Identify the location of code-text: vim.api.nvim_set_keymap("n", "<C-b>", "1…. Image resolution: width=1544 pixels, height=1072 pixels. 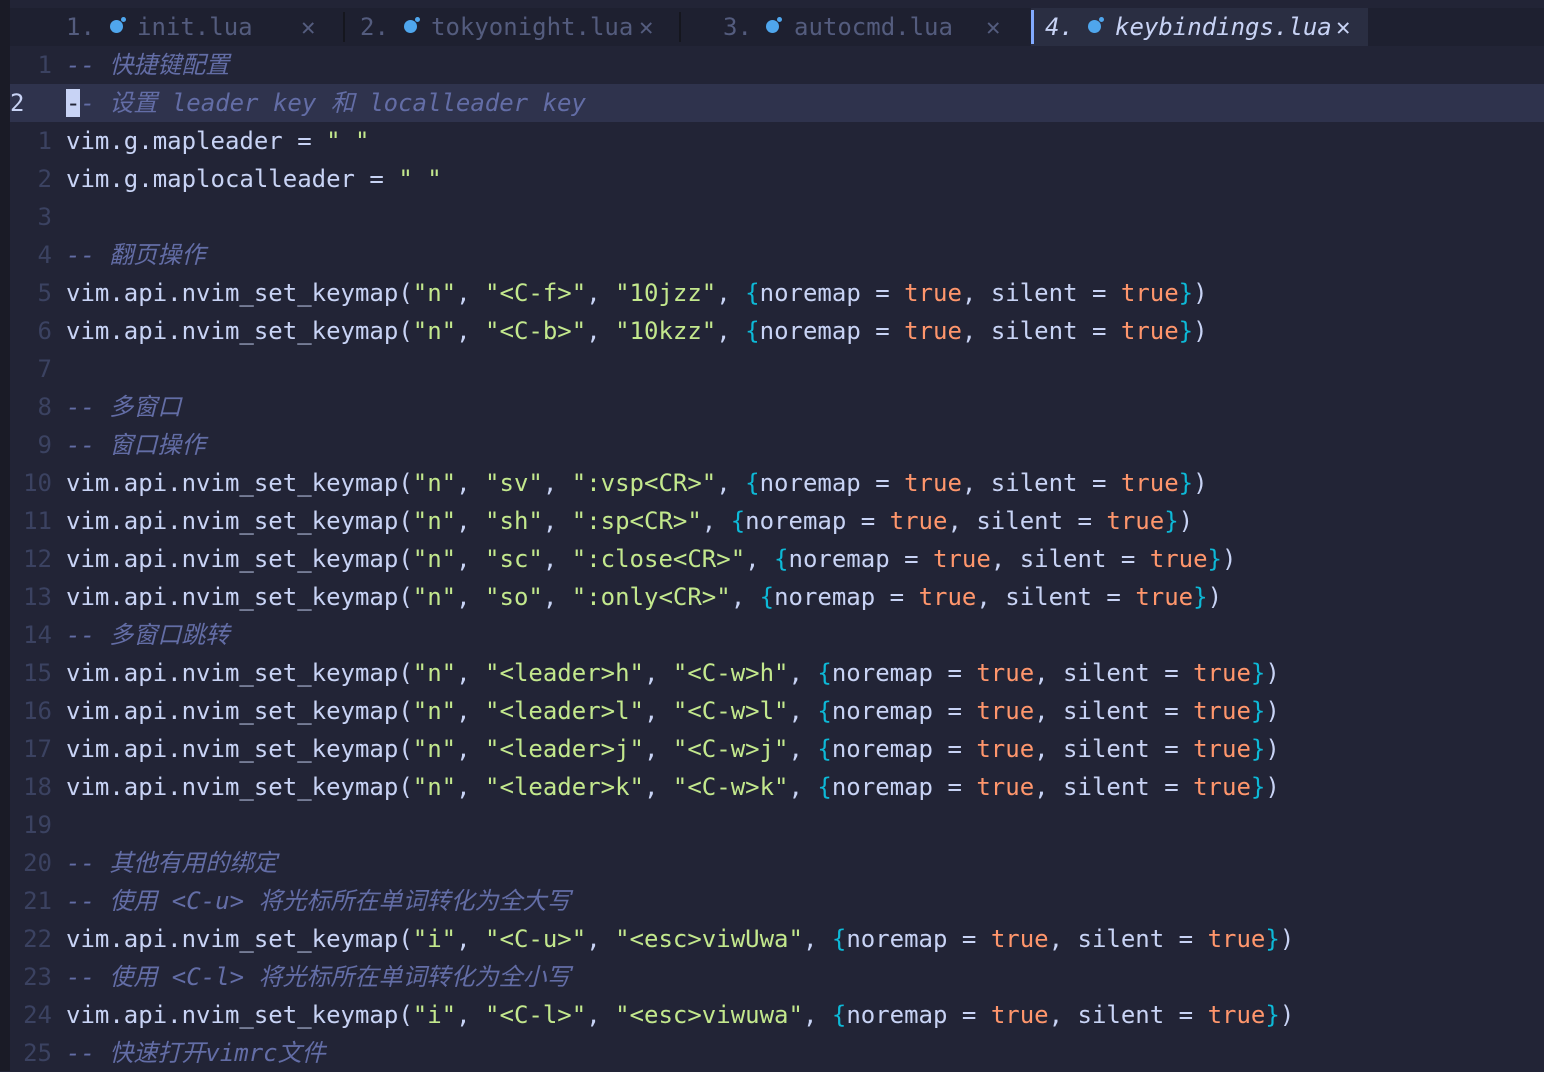
(637, 331).